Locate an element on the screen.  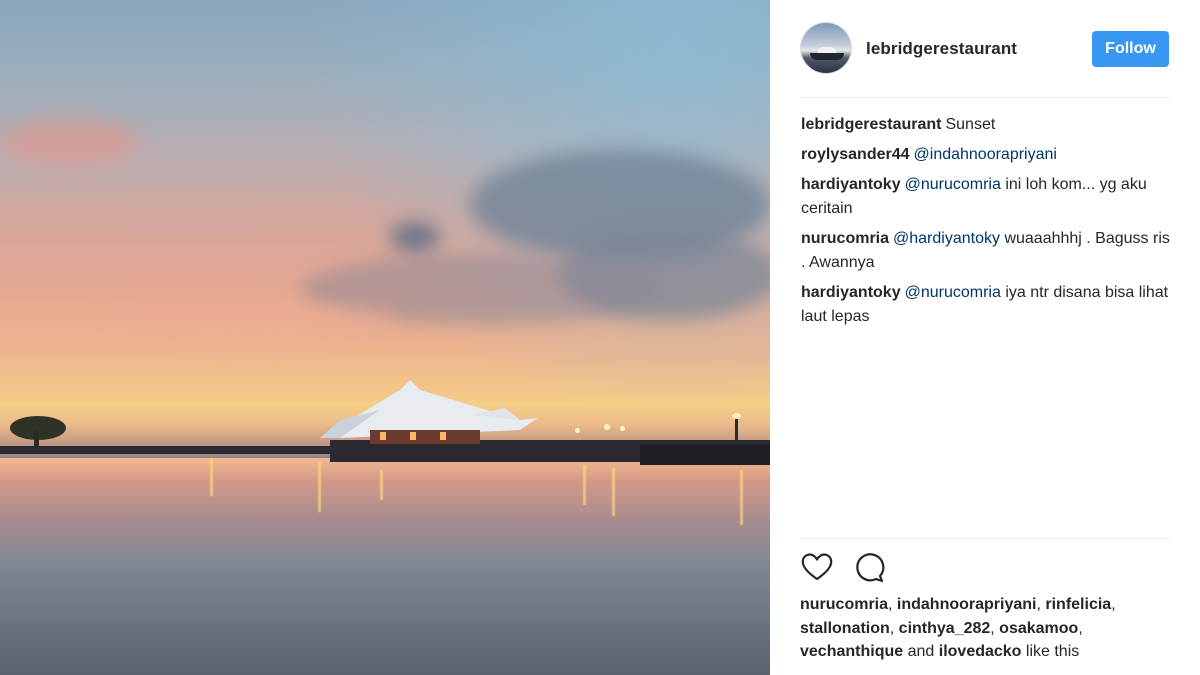
actions-divider is located at coordinates (985, 538).